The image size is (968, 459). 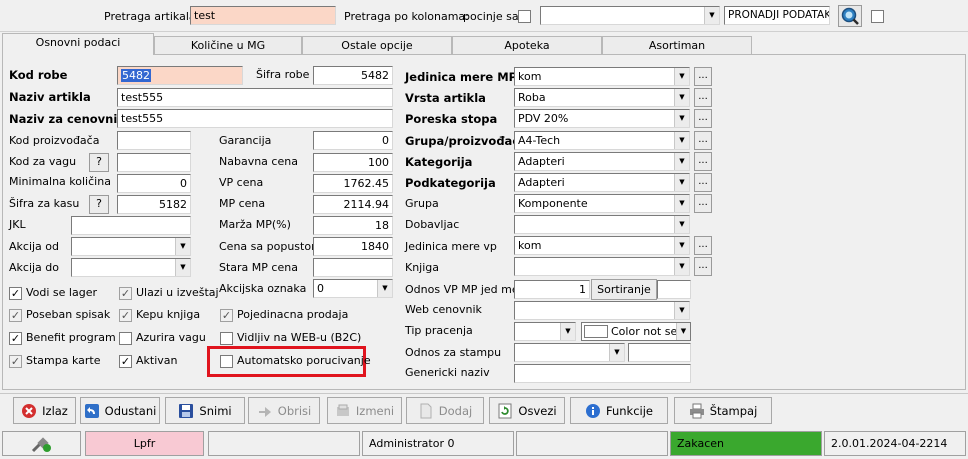 I want to click on garancija-input: 0, so click(x=353, y=140).